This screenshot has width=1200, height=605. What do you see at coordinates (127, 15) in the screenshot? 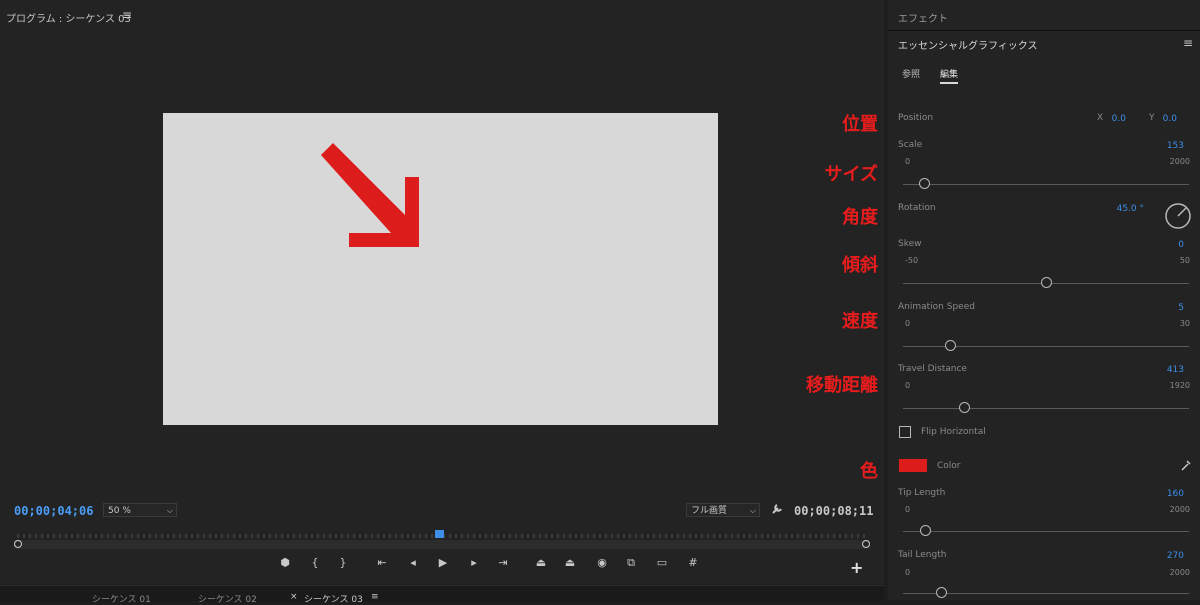
I see `monitor-menu-icon: ≡` at bounding box center [127, 15].